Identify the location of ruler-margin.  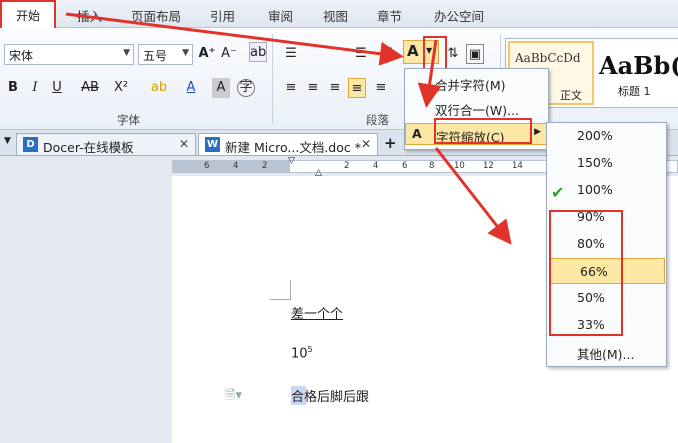
(231, 166).